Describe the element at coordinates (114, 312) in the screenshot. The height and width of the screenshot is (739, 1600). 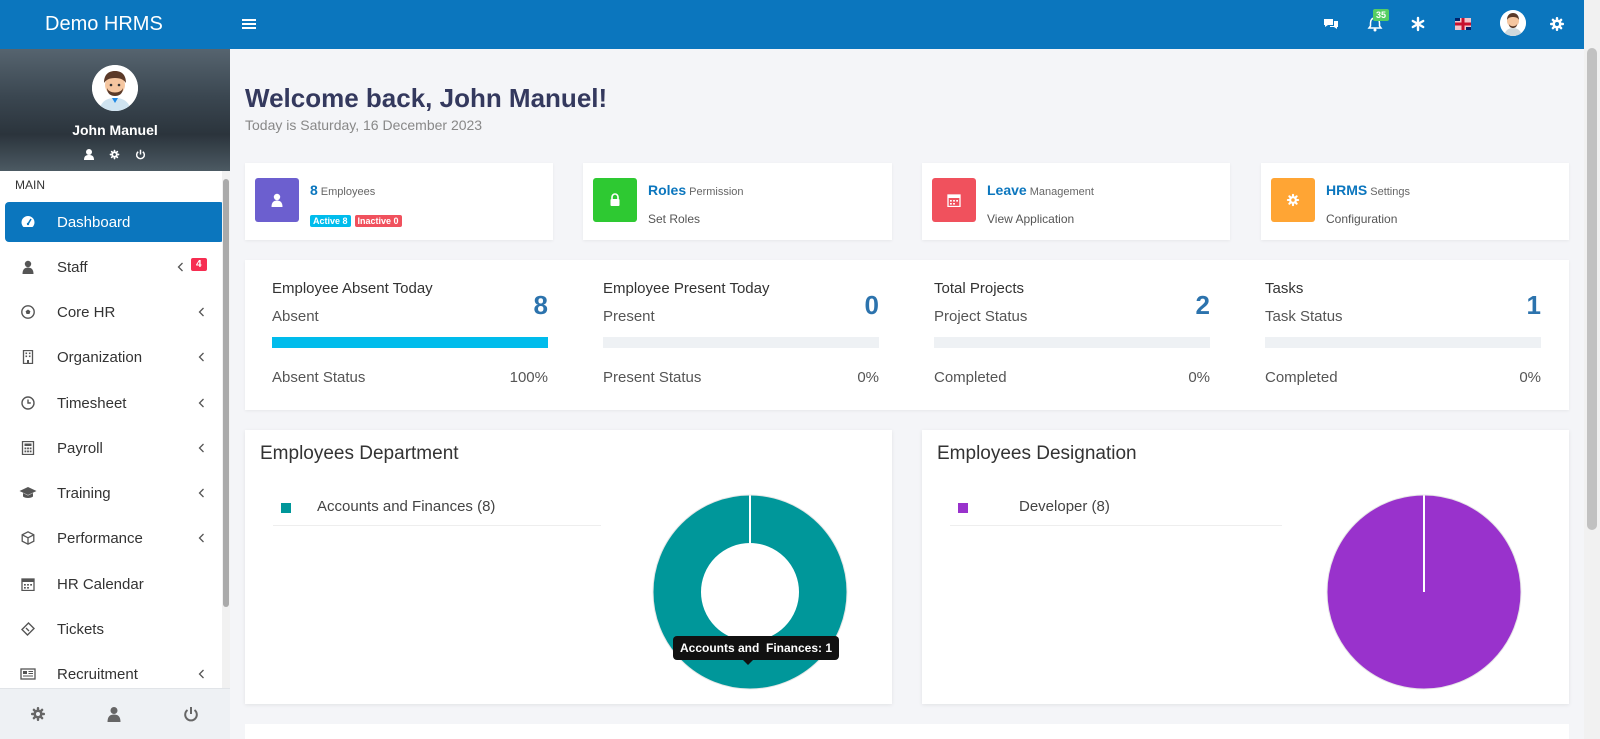
I see `sidebar-item-core-hr: Core HR` at that location.